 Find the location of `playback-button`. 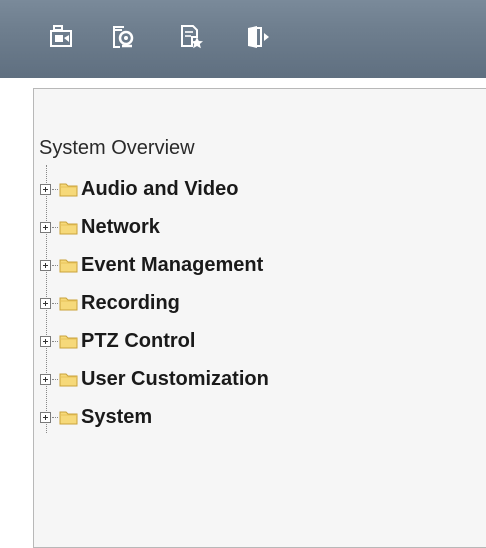

playback-button is located at coordinates (123, 37).